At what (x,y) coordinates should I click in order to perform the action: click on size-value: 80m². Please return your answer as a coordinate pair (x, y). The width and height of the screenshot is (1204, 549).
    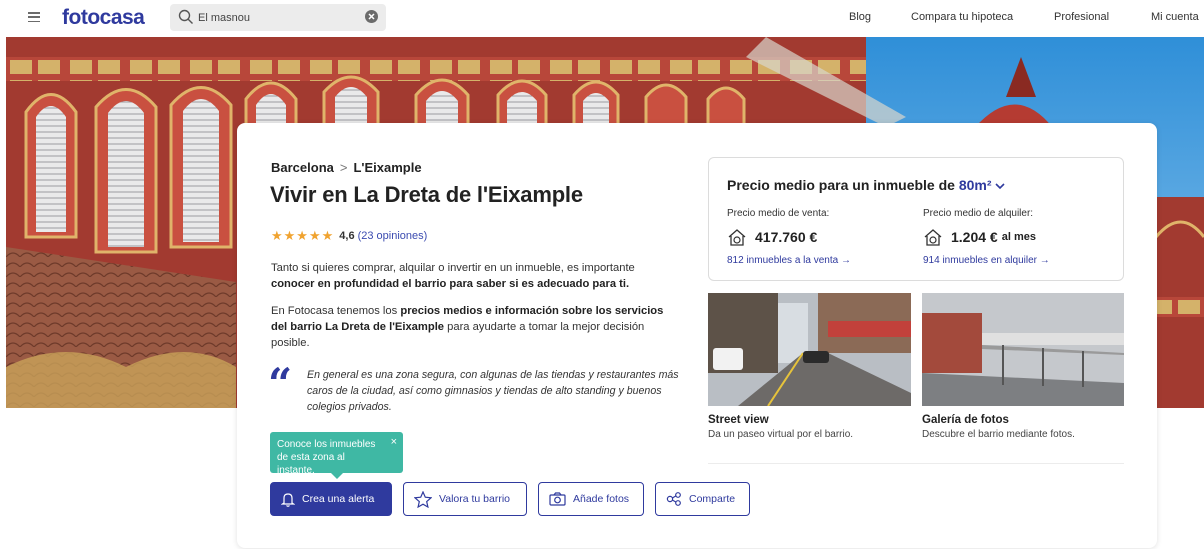
    Looking at the image, I should click on (975, 185).